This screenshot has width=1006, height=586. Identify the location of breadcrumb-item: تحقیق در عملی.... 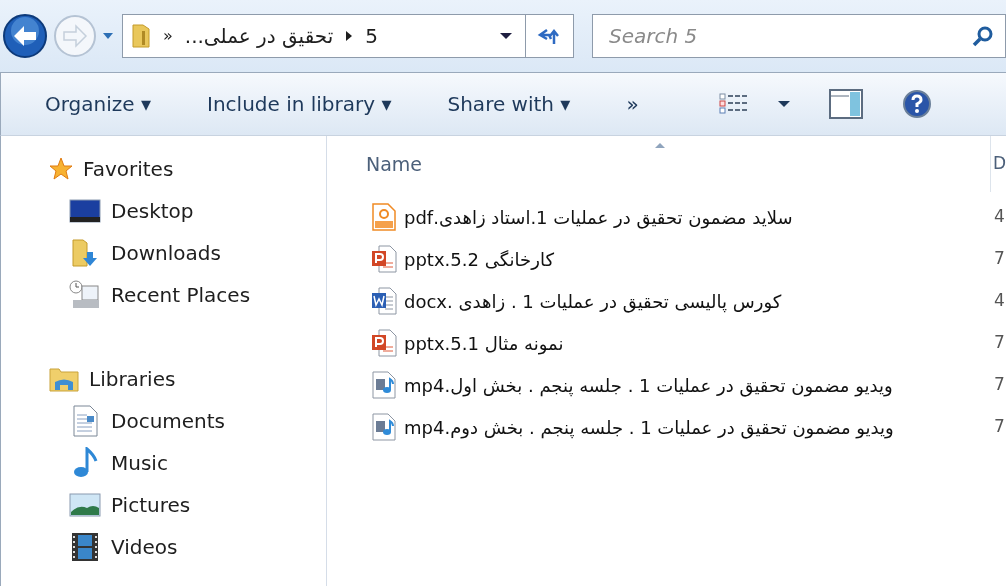
(259, 36).